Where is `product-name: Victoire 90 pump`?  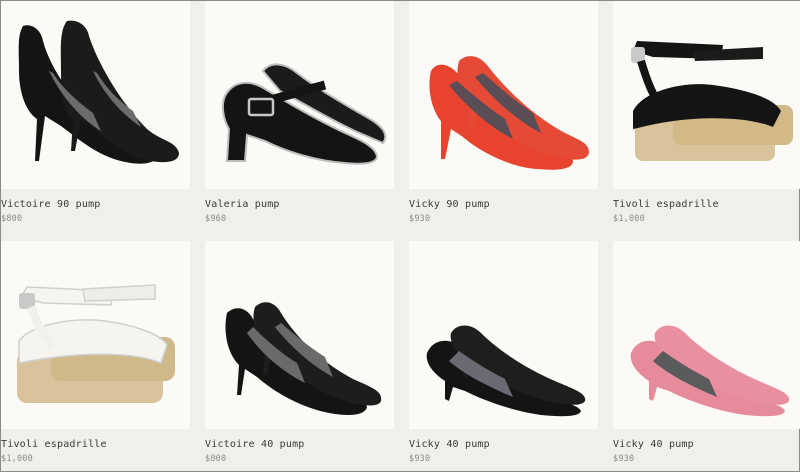 product-name: Victoire 90 pump is located at coordinates (95, 205).